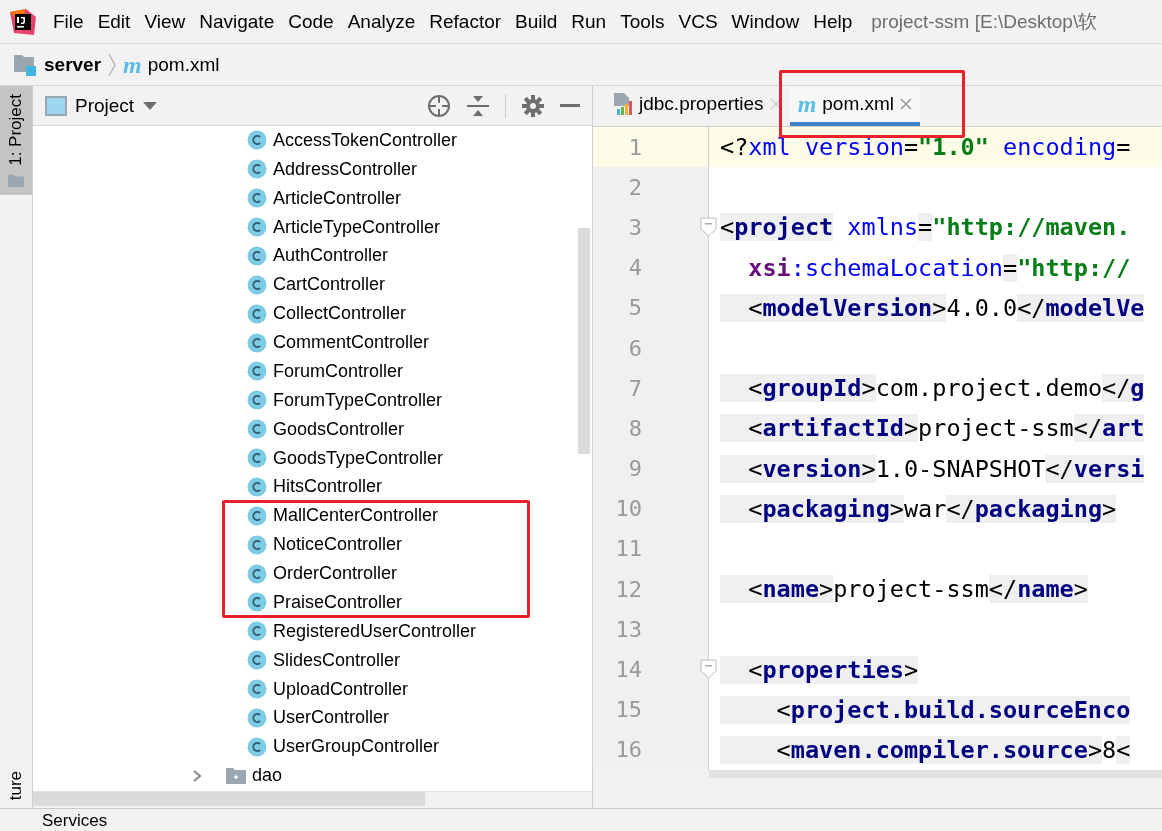 The image size is (1162, 831). I want to click on line-number: 6, so click(635, 348).